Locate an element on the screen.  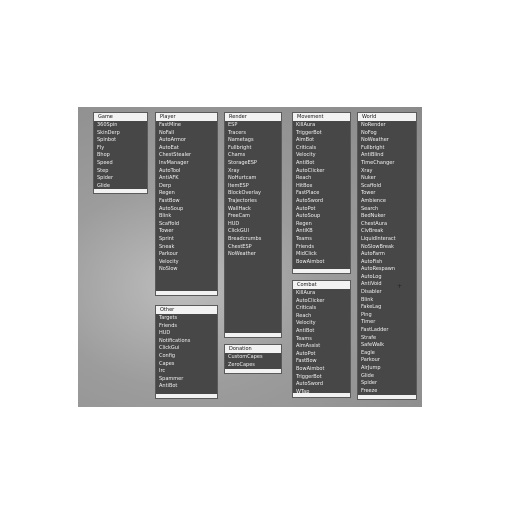
module-item: ChestStealer is located at coordinates (186, 156).